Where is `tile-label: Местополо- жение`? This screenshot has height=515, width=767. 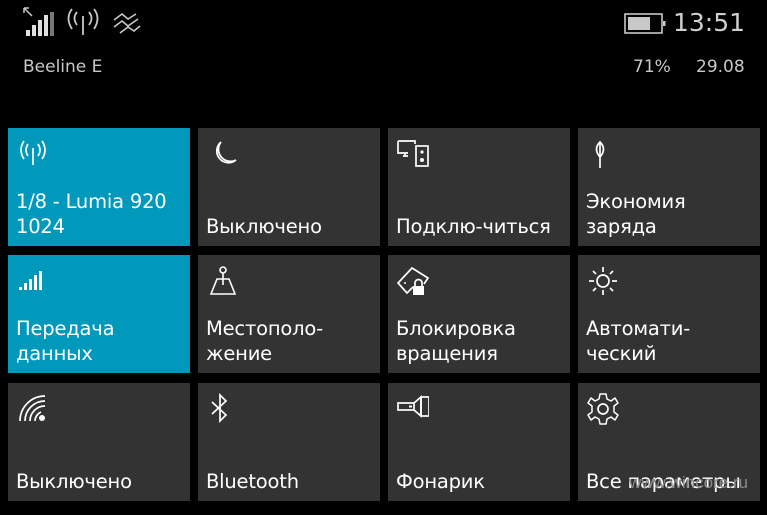 tile-label: Местополо- жение is located at coordinates (264, 341).